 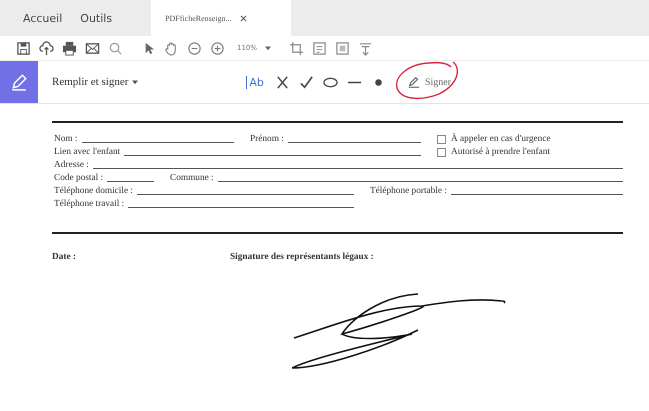 I want to click on tool-icon, so click(x=366, y=48).